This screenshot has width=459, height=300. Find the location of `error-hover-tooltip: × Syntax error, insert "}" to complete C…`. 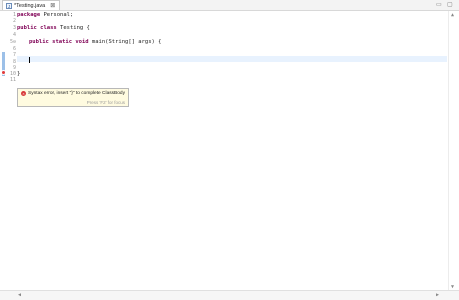

error-hover-tooltip: × Syntax error, insert "}" to complete C… is located at coordinates (73, 97).